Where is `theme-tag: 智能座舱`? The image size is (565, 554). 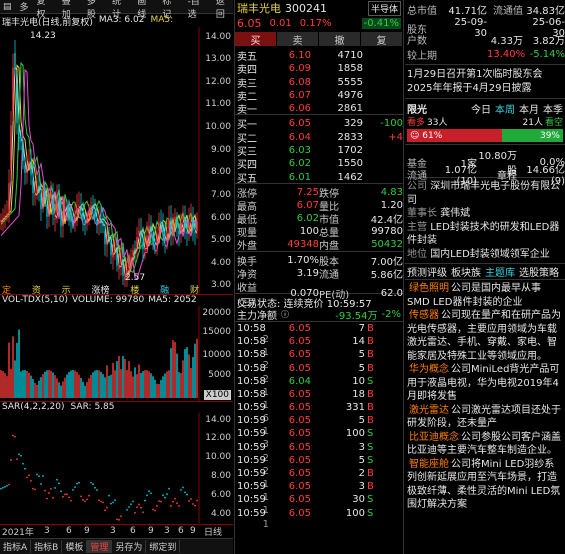 theme-tag: 智能座舱 is located at coordinates (429, 465).